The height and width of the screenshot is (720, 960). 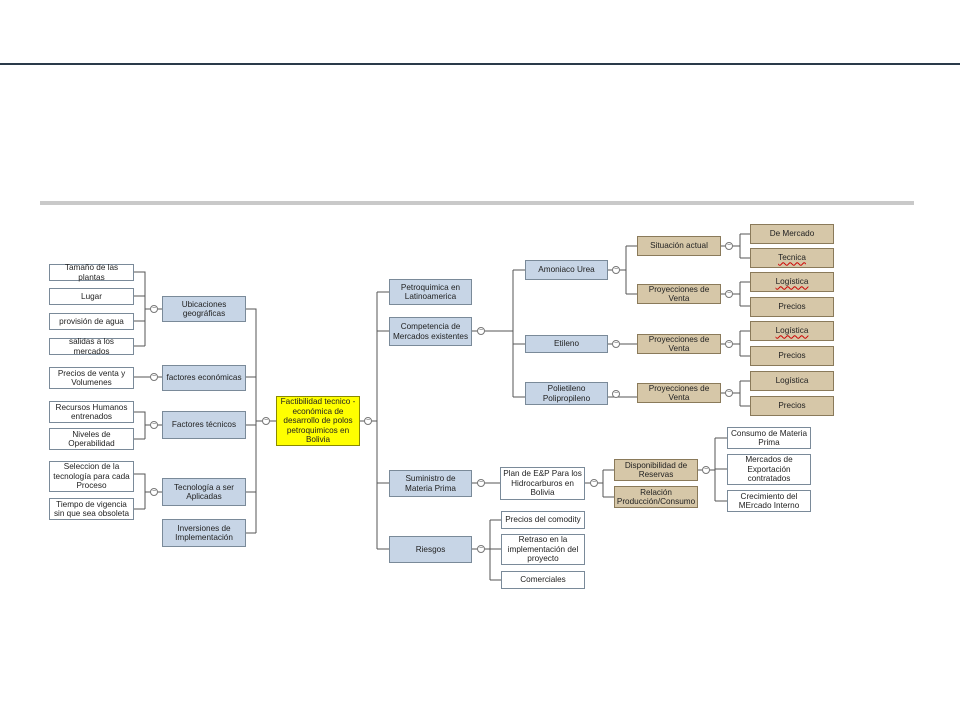 What do you see at coordinates (204, 378) in the screenshot?
I see `node-factores-economicos: factores económicas` at bounding box center [204, 378].